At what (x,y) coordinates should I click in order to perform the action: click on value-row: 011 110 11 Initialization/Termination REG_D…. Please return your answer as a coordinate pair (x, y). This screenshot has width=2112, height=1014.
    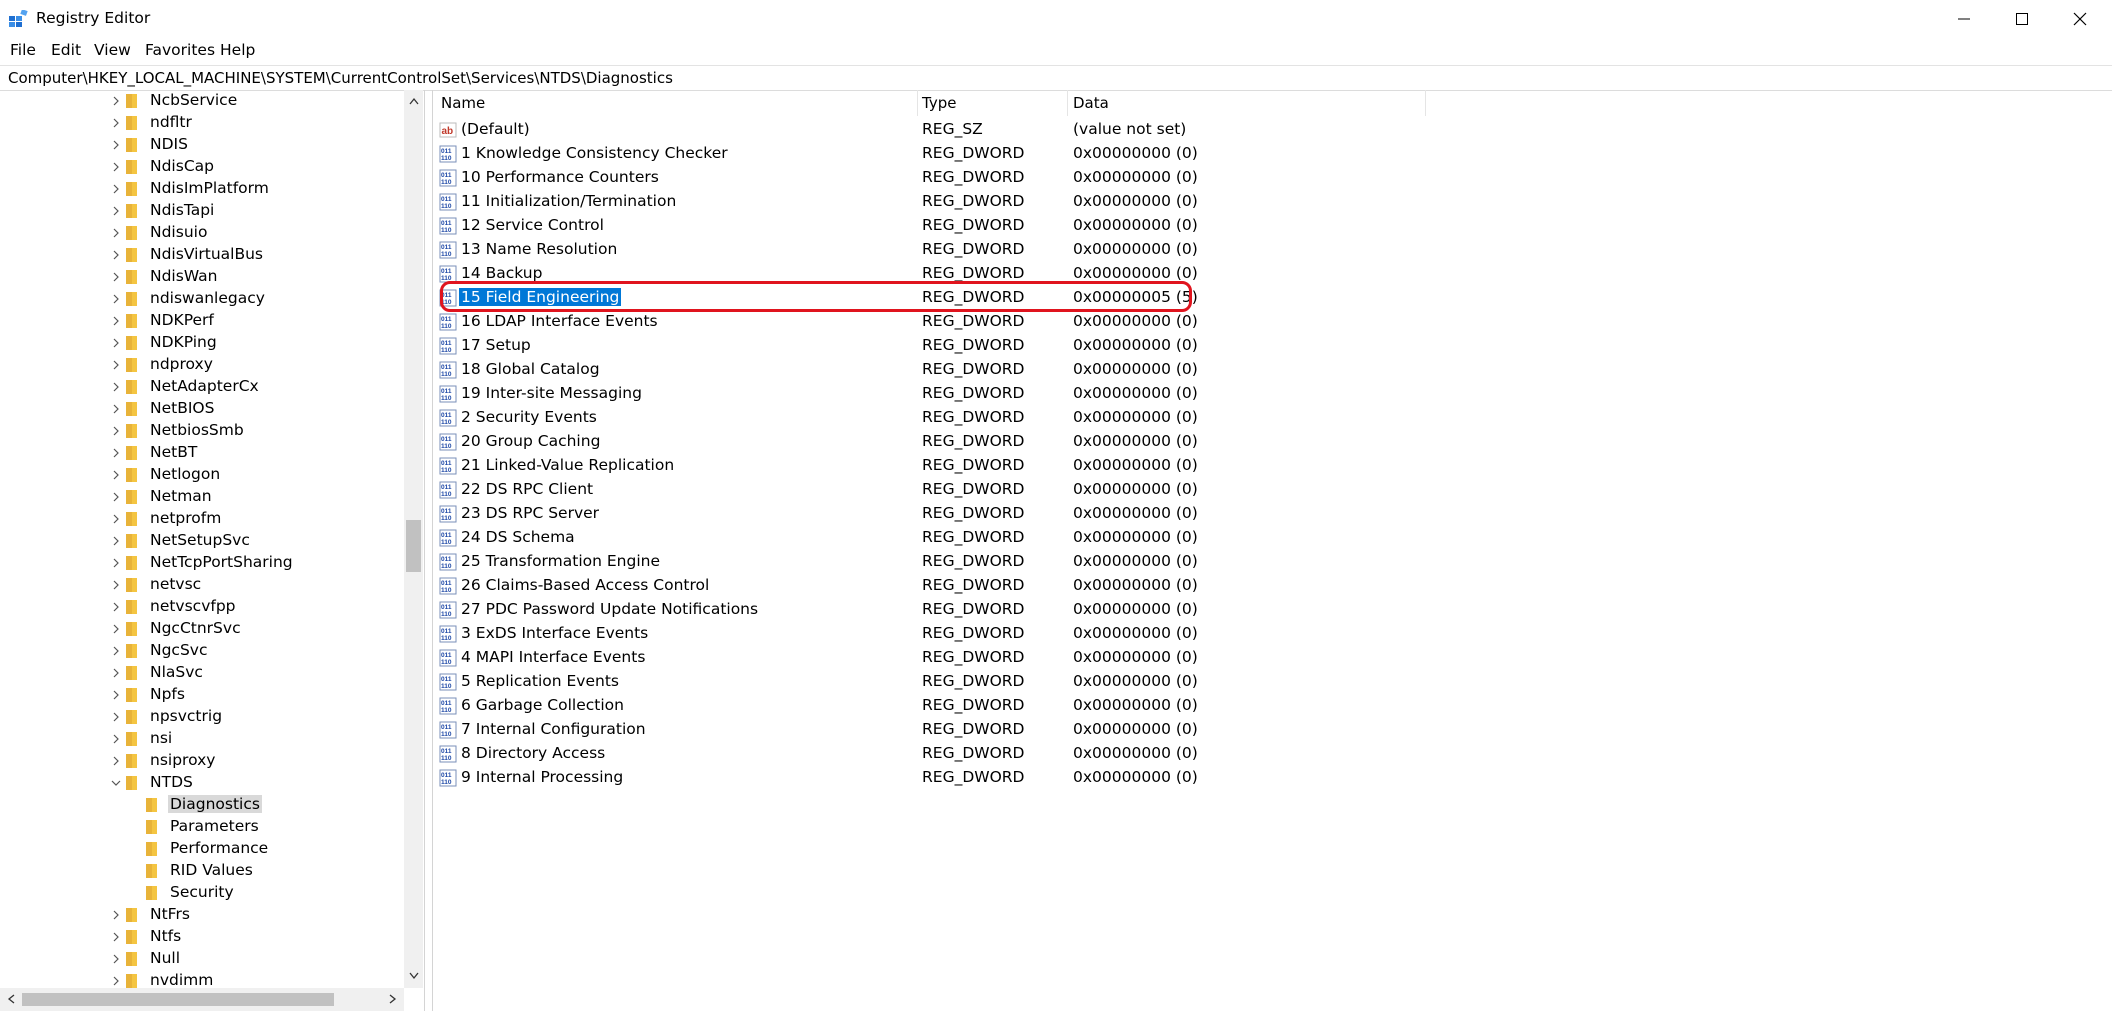
    Looking at the image, I should click on (1023, 202).